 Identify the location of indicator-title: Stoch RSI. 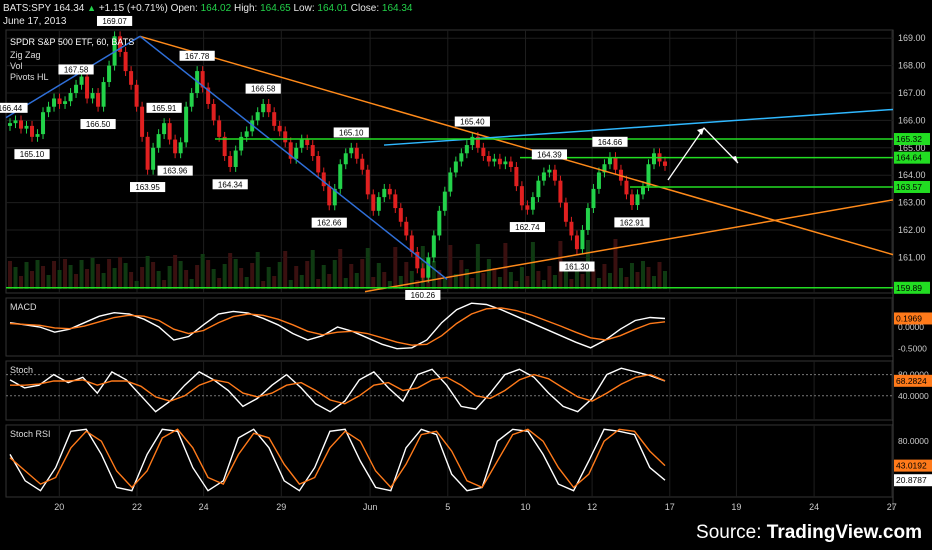
(30, 434).